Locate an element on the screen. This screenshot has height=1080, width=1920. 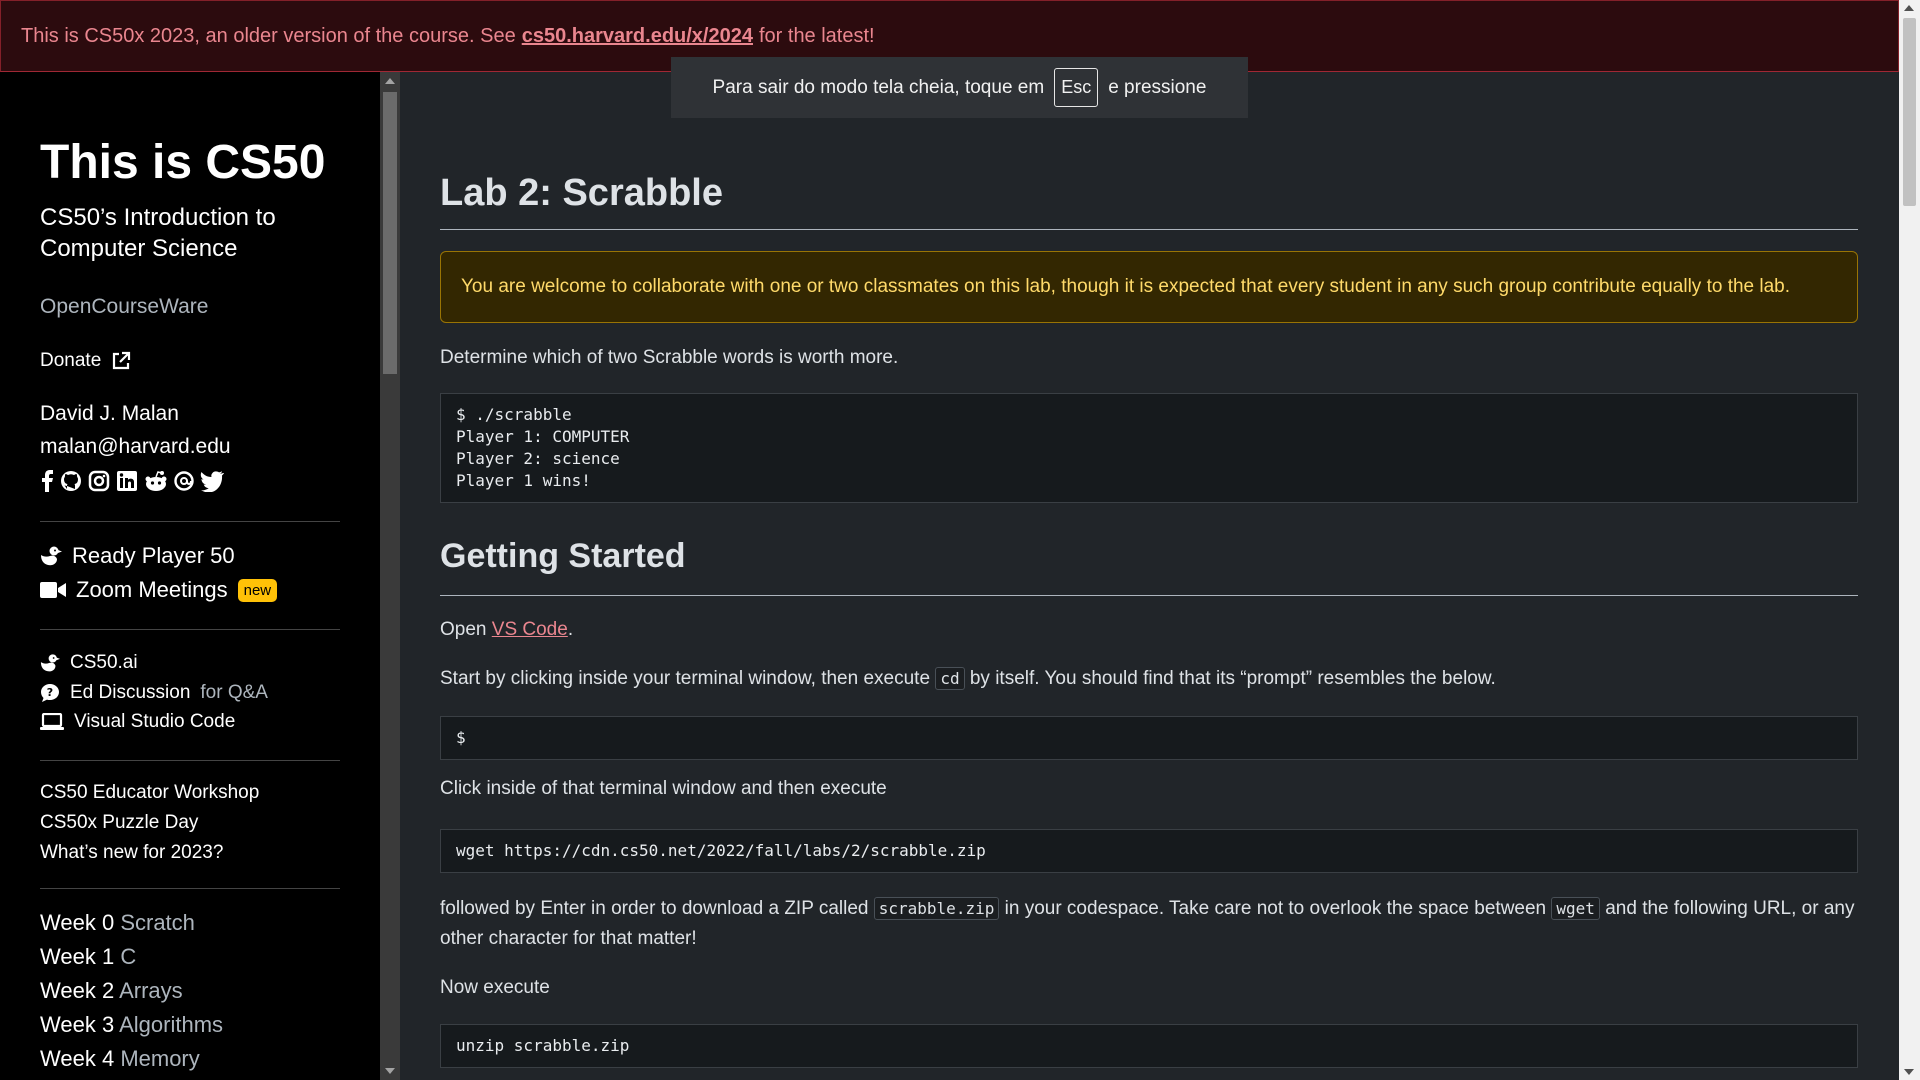
donate-link: Donate is located at coordinates (85, 361).